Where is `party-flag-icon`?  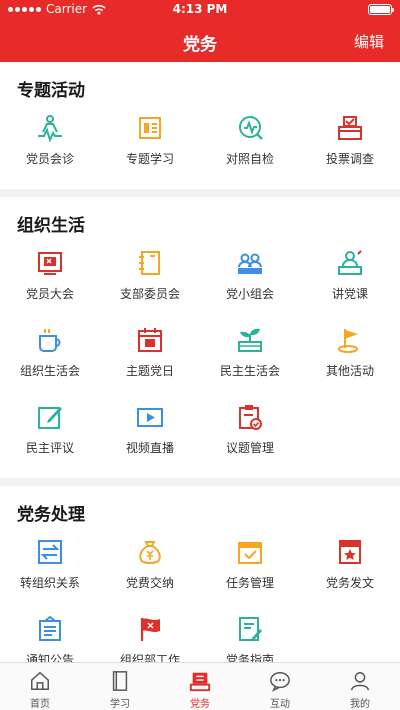 party-flag-icon is located at coordinates (150, 629).